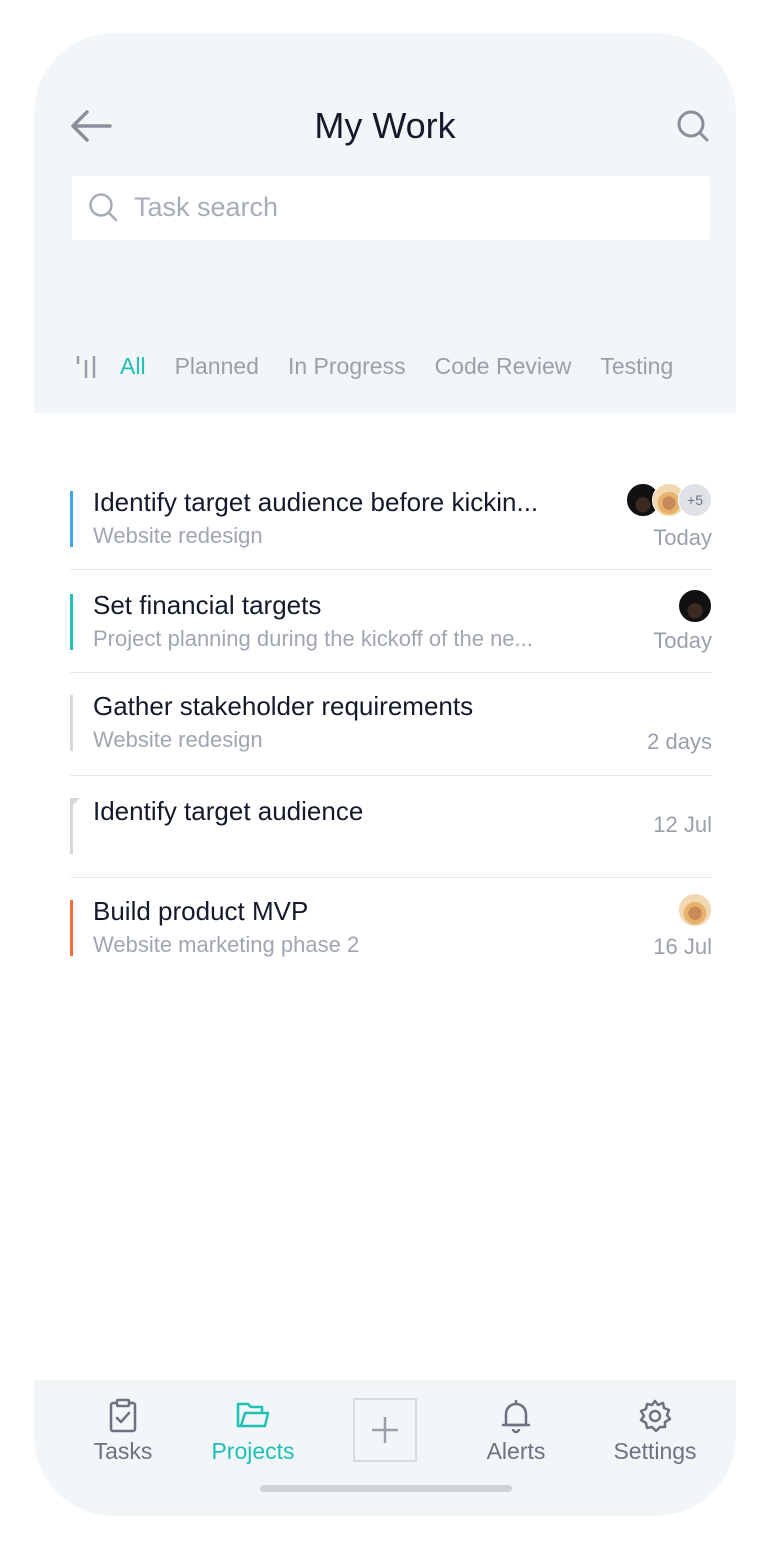  Describe the element at coordinates (655, 1451) in the screenshot. I see `nav-settings-label: Settings` at that location.